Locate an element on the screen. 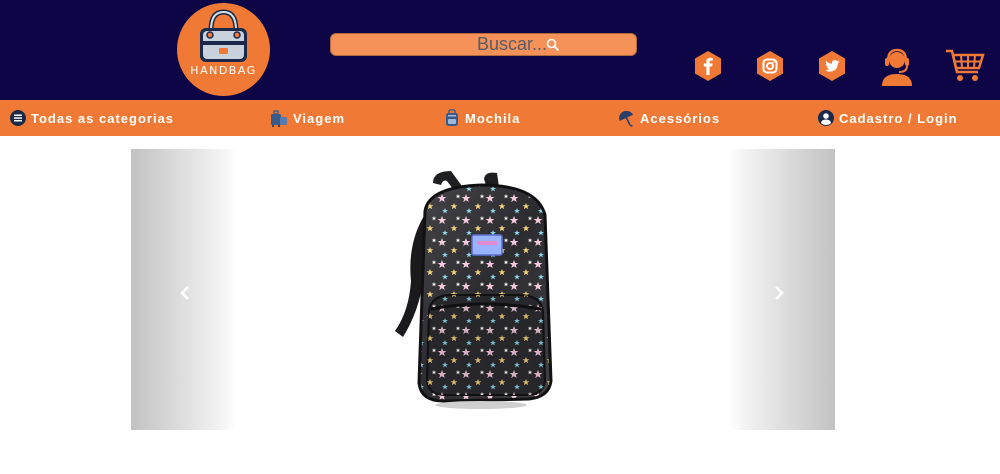  twitter-link is located at coordinates (832, 66).